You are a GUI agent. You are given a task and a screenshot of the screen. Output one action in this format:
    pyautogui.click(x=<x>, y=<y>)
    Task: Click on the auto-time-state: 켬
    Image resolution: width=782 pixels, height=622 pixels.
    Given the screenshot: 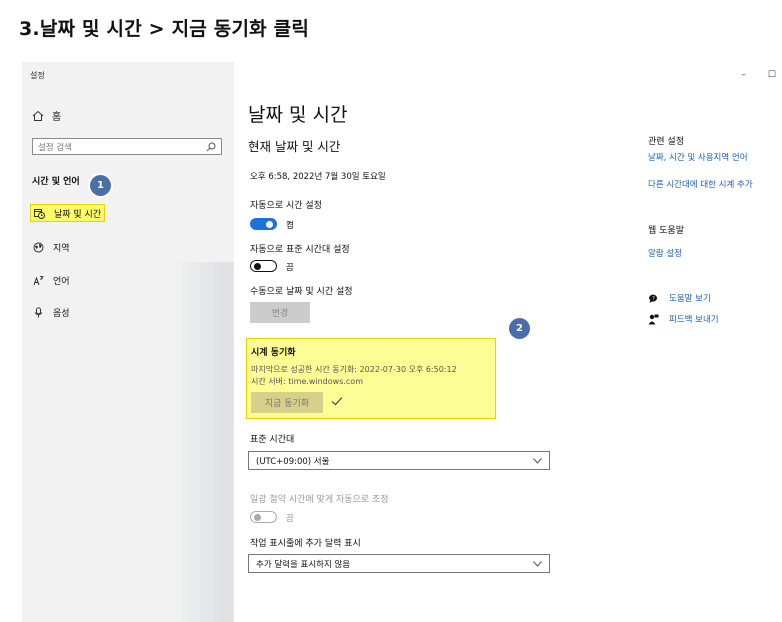 What is the action you would take?
    pyautogui.click(x=290, y=226)
    